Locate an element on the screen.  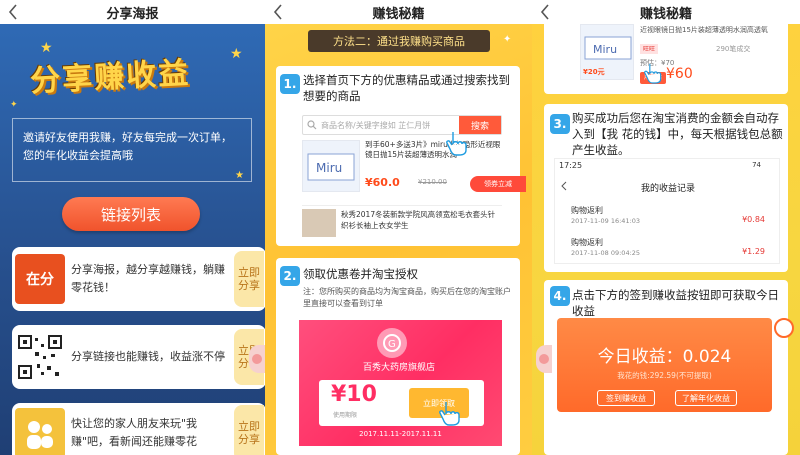
coupon-dates: 2017.11.11-2017.11.11 is located at coordinates (400, 434).